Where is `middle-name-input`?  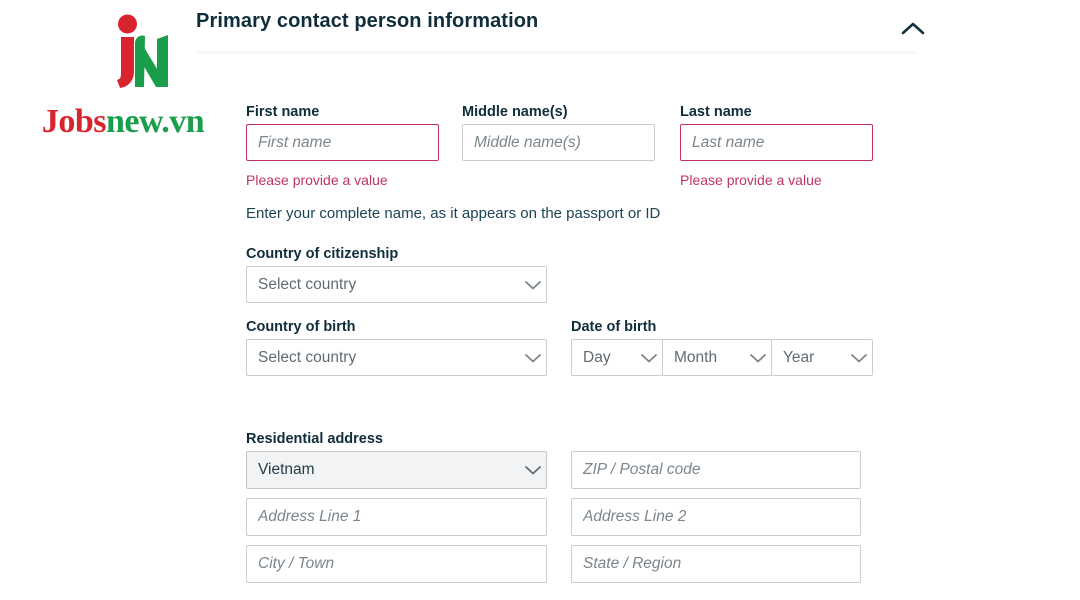
middle-name-input is located at coordinates (558, 142).